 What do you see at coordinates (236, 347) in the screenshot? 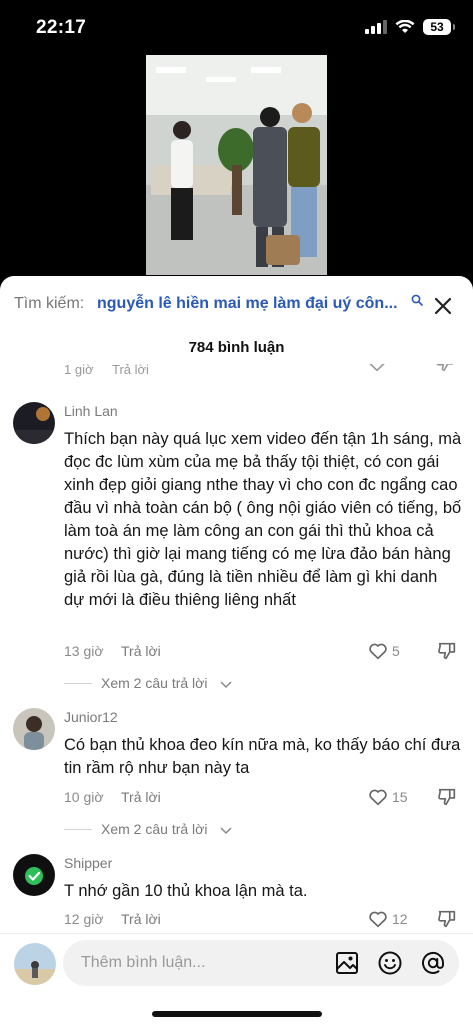
I see `comment-count: 784 bình luận` at bounding box center [236, 347].